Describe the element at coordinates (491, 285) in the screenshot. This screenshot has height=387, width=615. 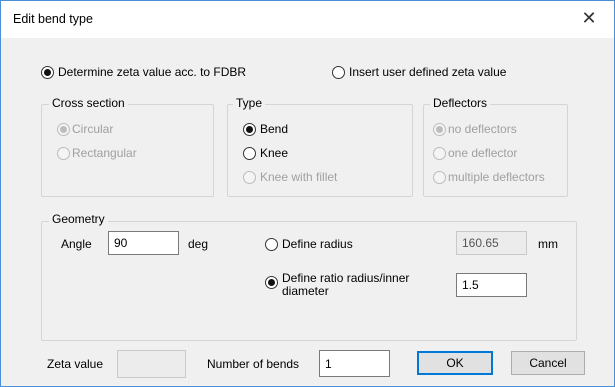
I see `ratio-input` at that location.